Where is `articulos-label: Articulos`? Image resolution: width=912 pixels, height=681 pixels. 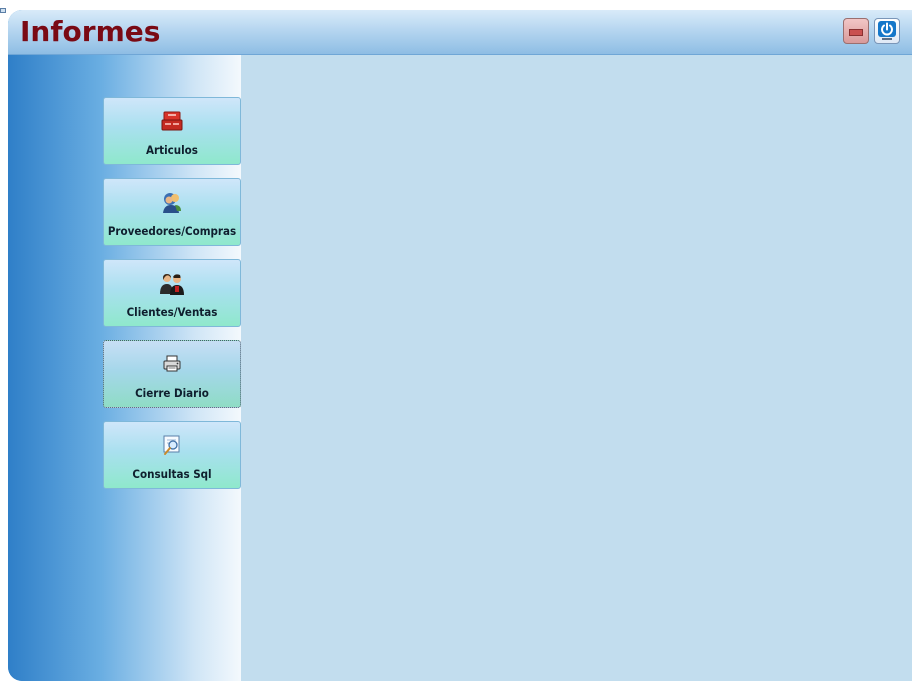
articulos-label: Articulos is located at coordinates (172, 150).